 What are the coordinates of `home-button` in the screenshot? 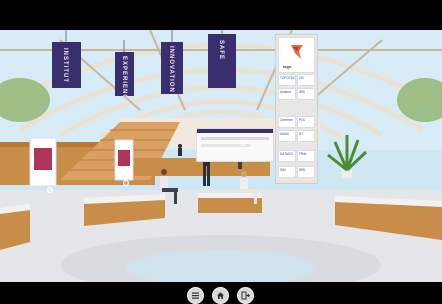 It's located at (220, 295).